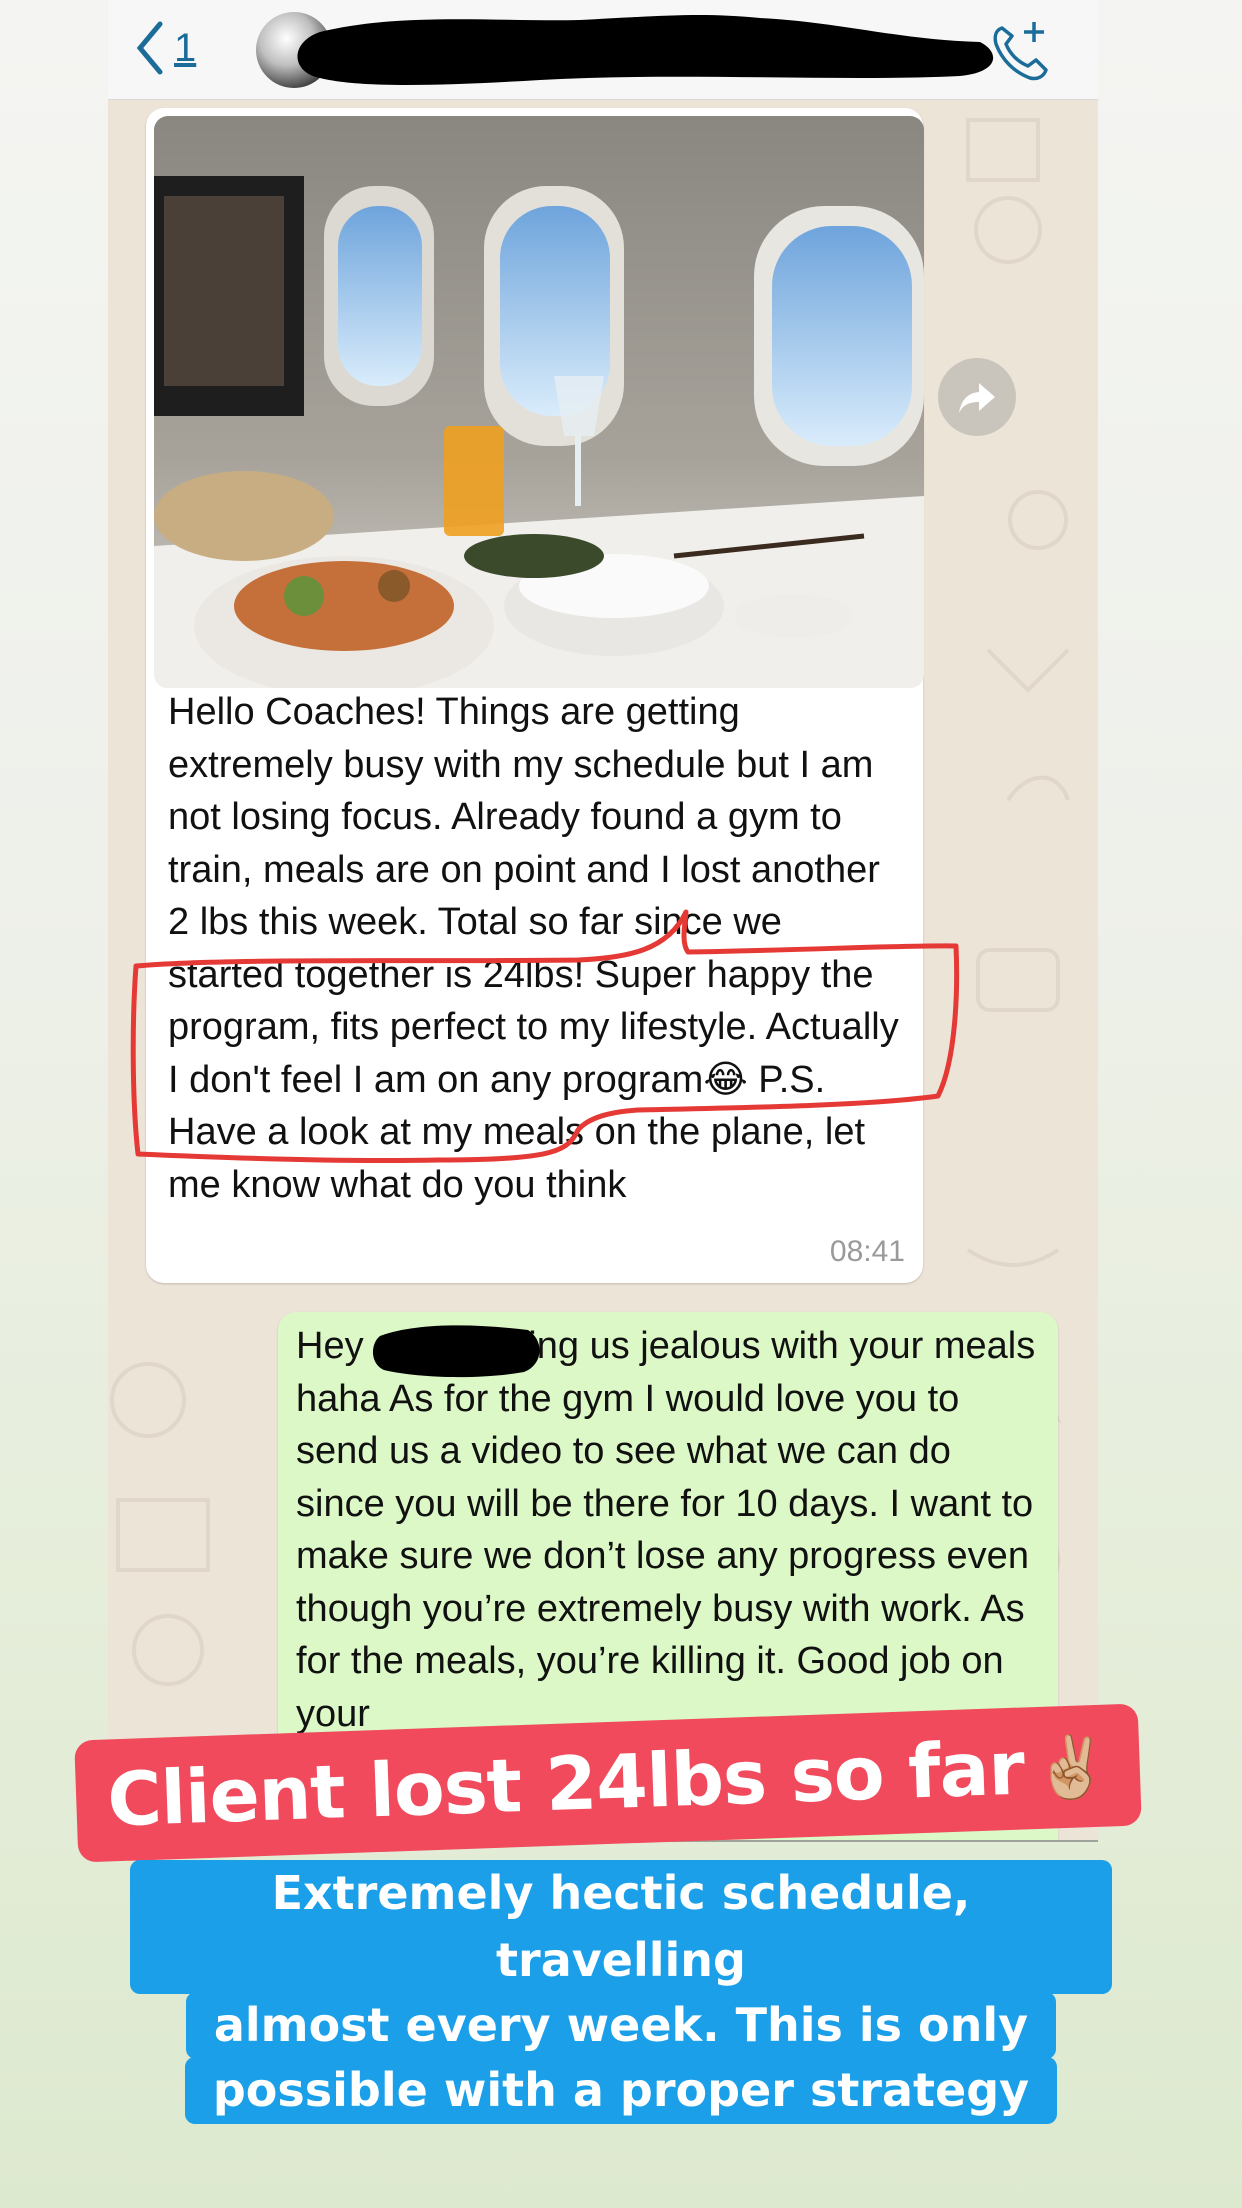 Image resolution: width=1242 pixels, height=2208 pixels. Describe the element at coordinates (1071, 1767) in the screenshot. I see `victory-hand-emoji: ✌🏼` at that location.